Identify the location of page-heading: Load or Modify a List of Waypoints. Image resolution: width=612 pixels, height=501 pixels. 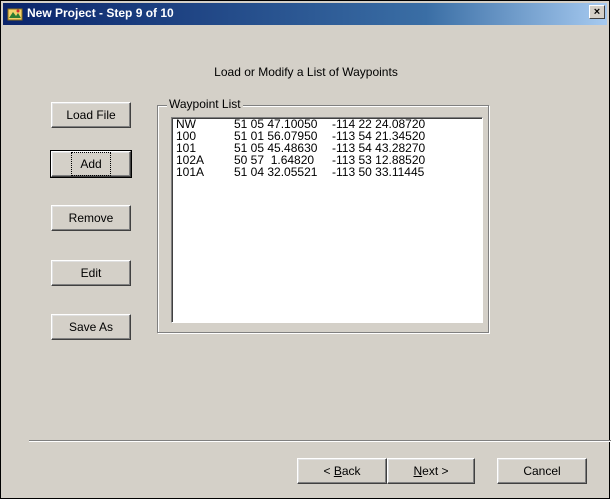
(306, 72).